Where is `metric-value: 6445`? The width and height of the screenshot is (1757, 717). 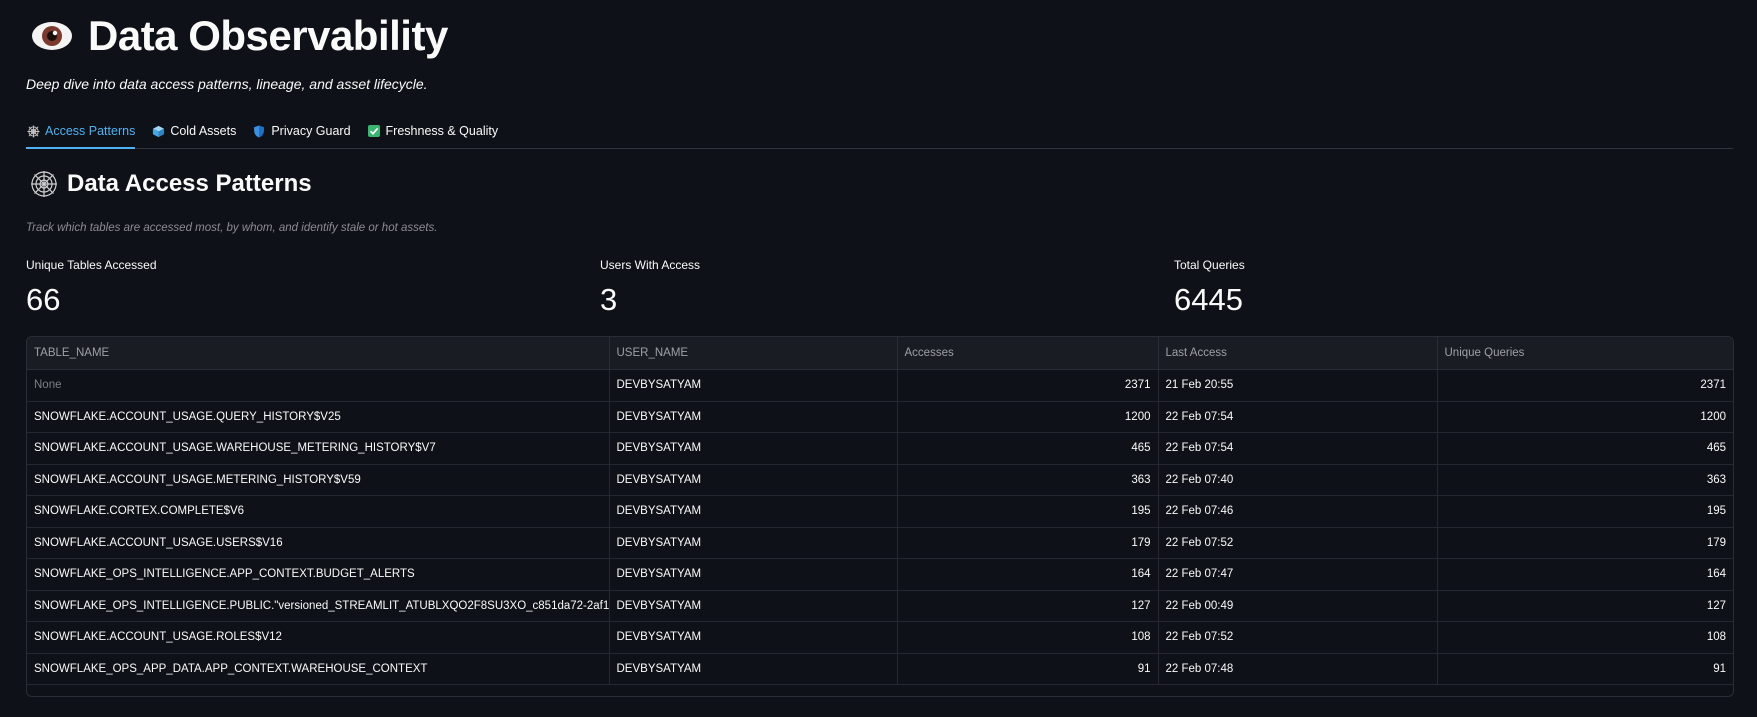
metric-value: 6445 is located at coordinates (1208, 299).